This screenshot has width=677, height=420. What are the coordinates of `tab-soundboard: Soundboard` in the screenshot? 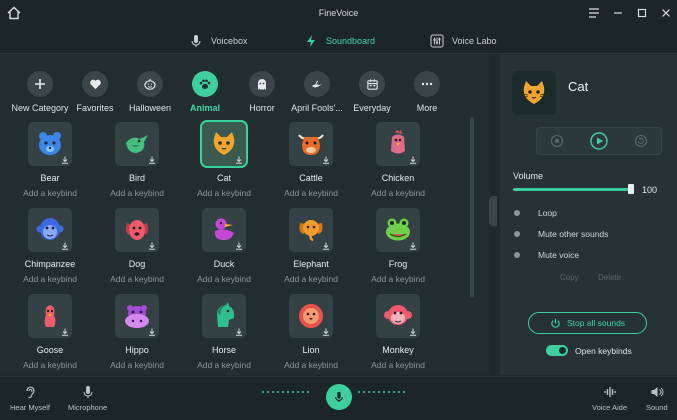 It's located at (339, 41).